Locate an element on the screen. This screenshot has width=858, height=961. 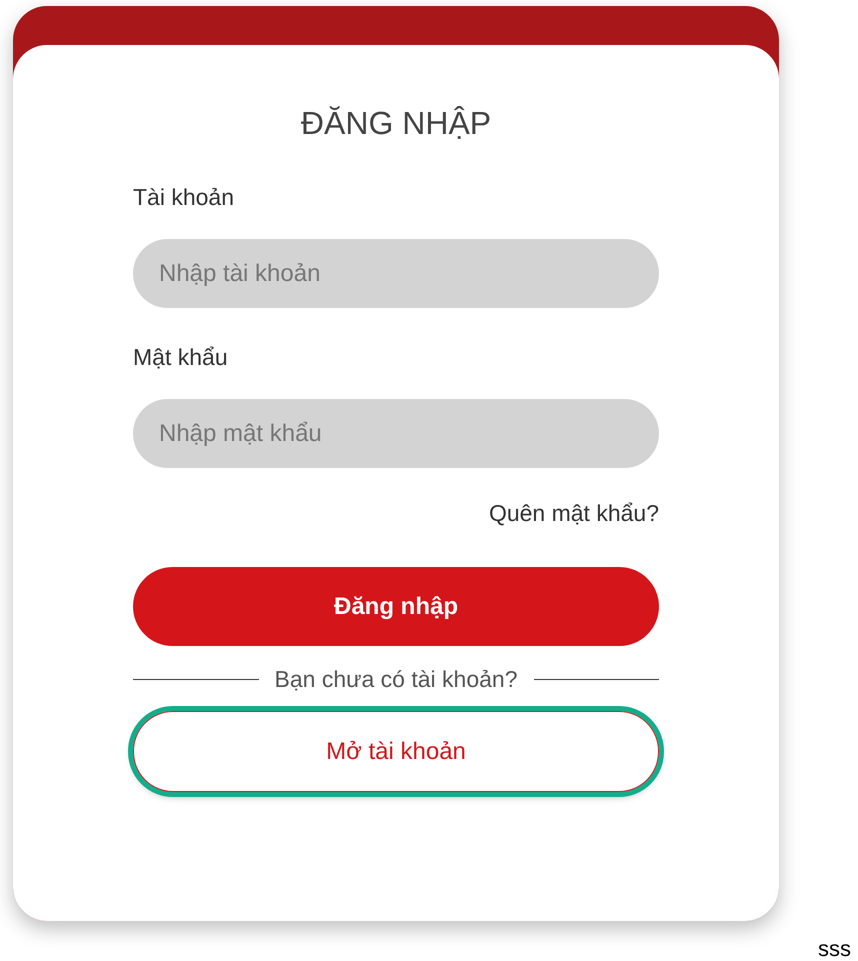
login-button: Đăng nhập is located at coordinates (396, 606).